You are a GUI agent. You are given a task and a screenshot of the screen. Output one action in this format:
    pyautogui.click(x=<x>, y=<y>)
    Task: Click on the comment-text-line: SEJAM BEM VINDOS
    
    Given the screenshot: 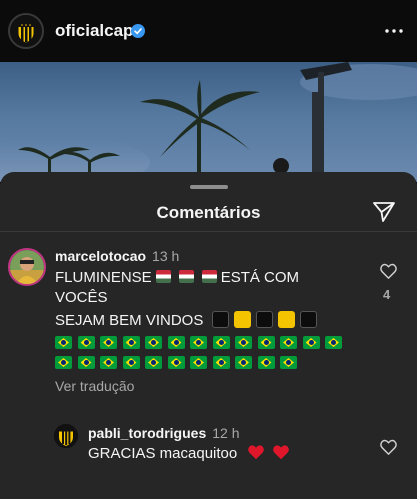 What is the action you would take?
    pyautogui.click(x=188, y=321)
    